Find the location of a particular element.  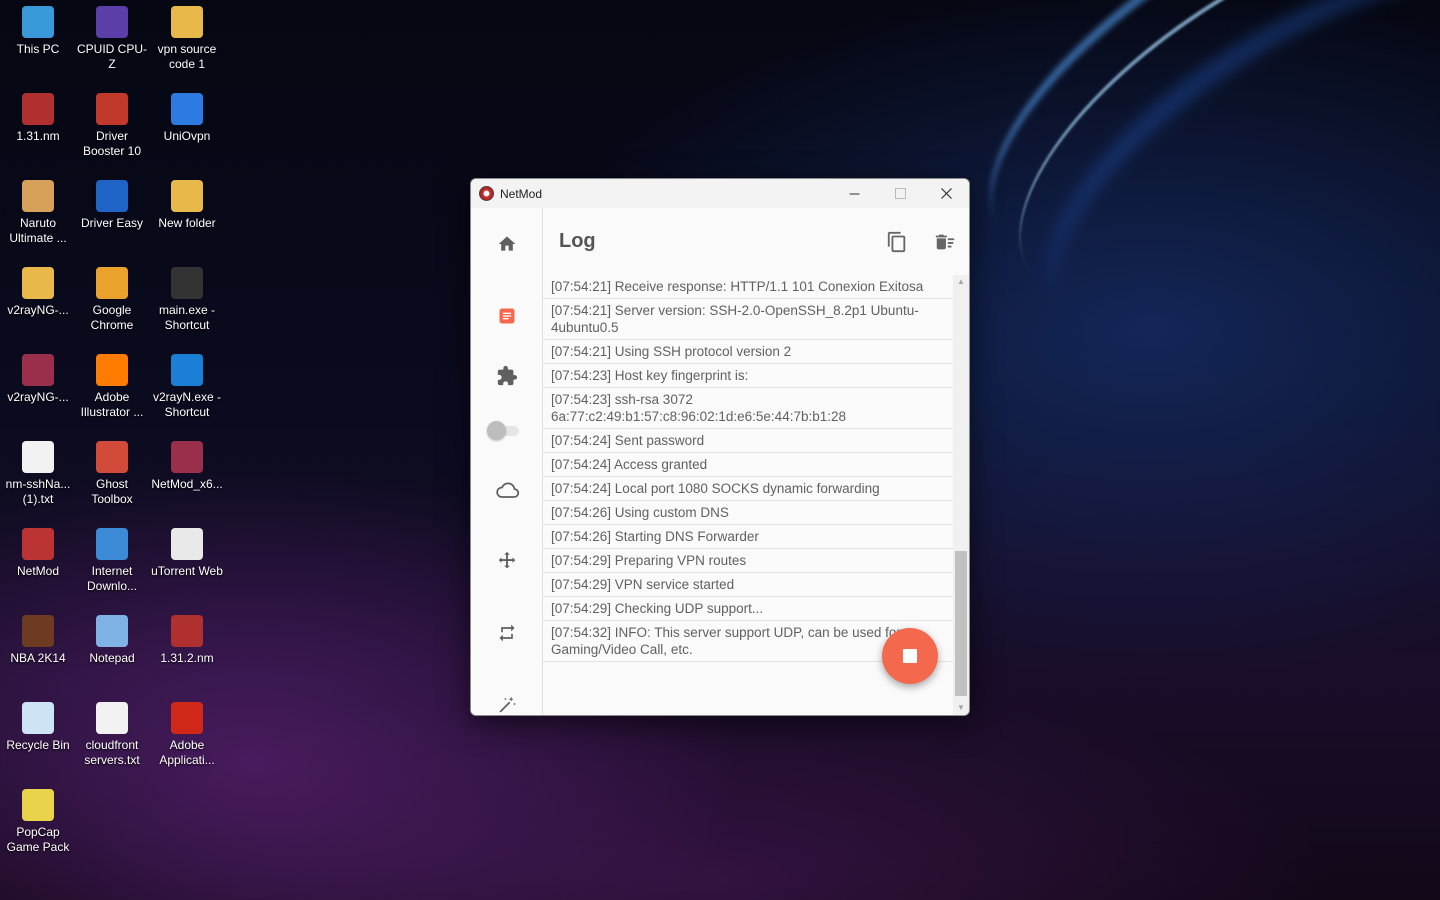

scroll-down-icon: ▼ is located at coordinates (961, 708).